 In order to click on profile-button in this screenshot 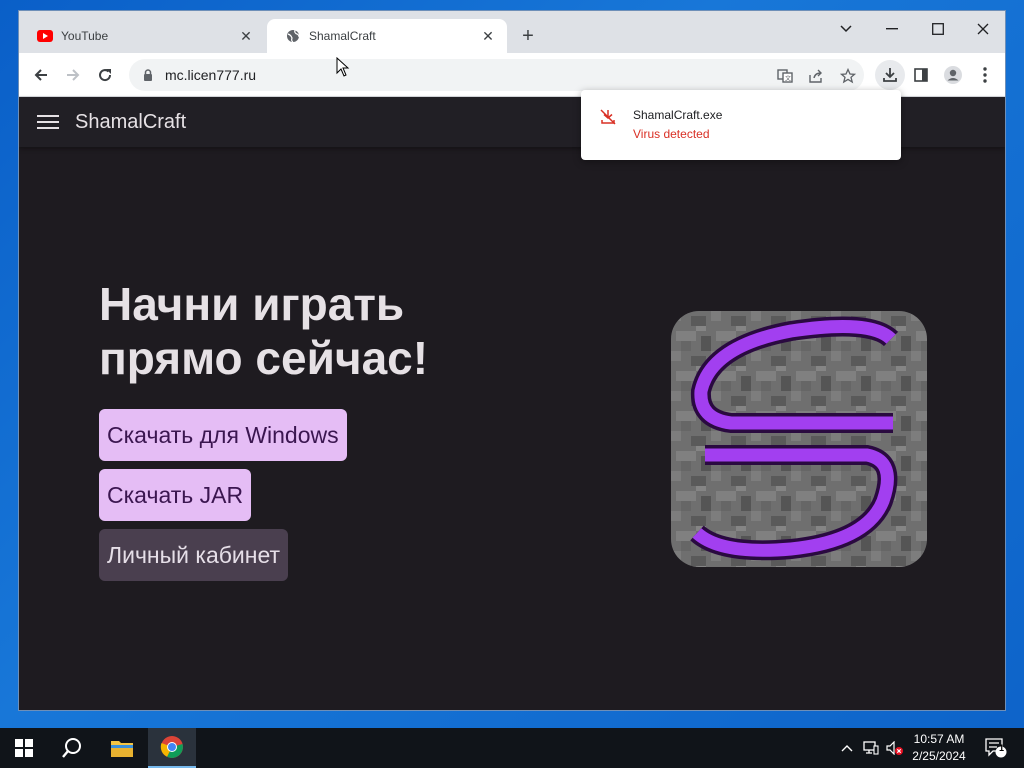, I will do `click(953, 75)`.